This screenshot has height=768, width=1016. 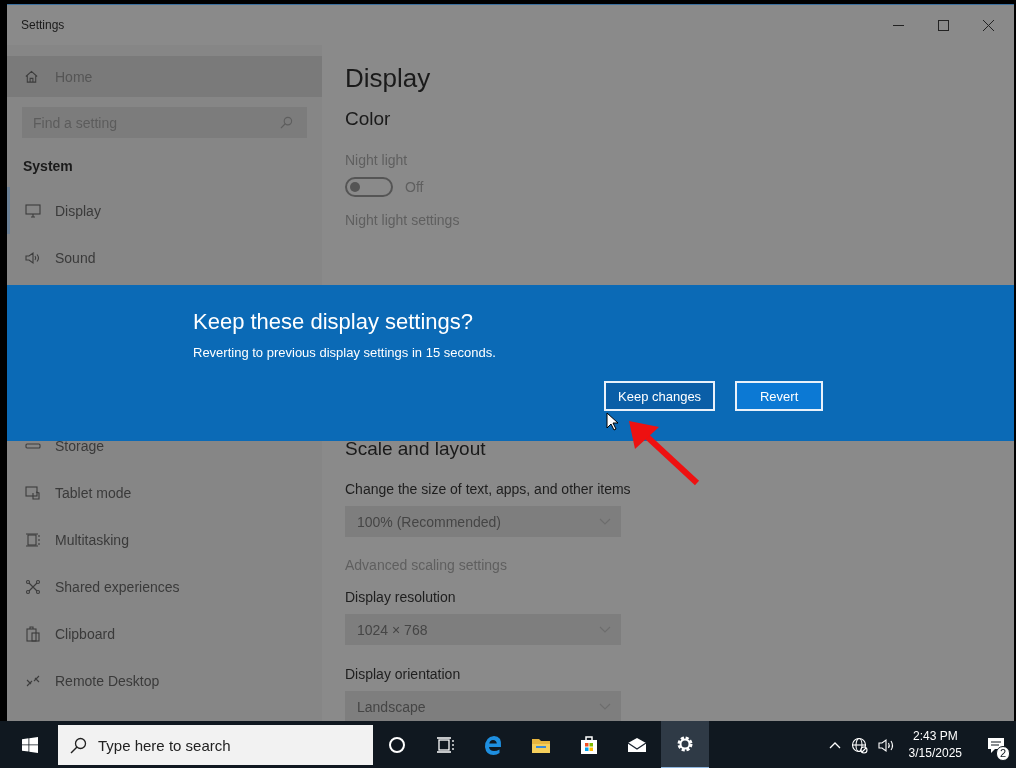 What do you see at coordinates (33, 539) in the screenshot?
I see `multitasking-icon` at bounding box center [33, 539].